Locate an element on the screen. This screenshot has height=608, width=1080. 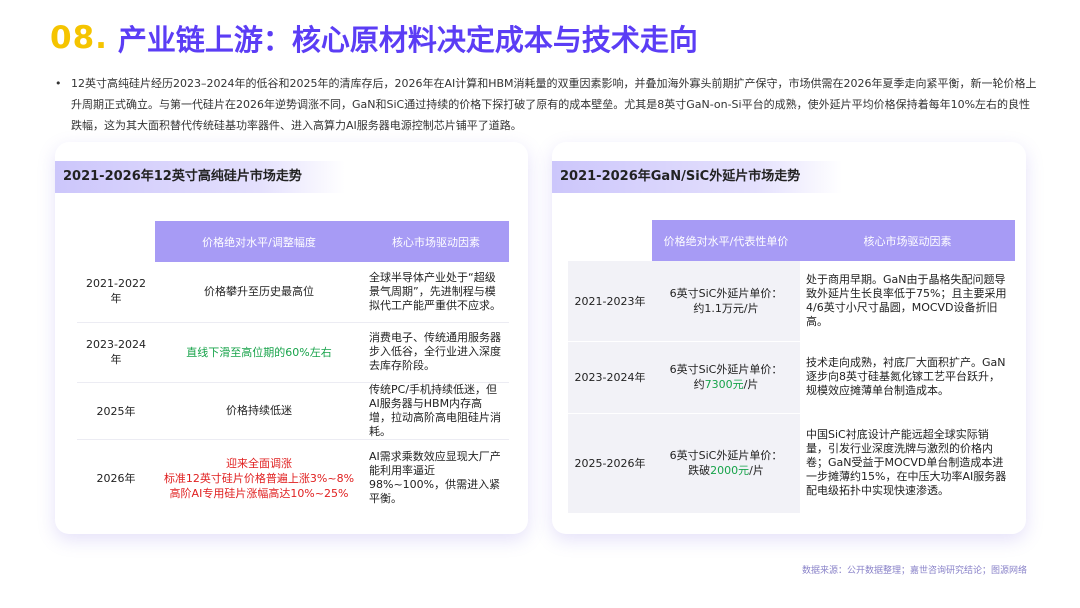
gan-sic-panel-header: 2021-2026年GaN/SiC外延片市场走势 is located at coordinates (697, 177).